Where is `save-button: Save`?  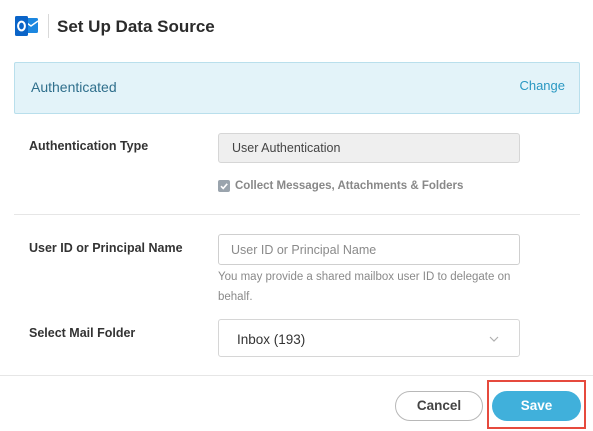
save-button: Save is located at coordinates (536, 406).